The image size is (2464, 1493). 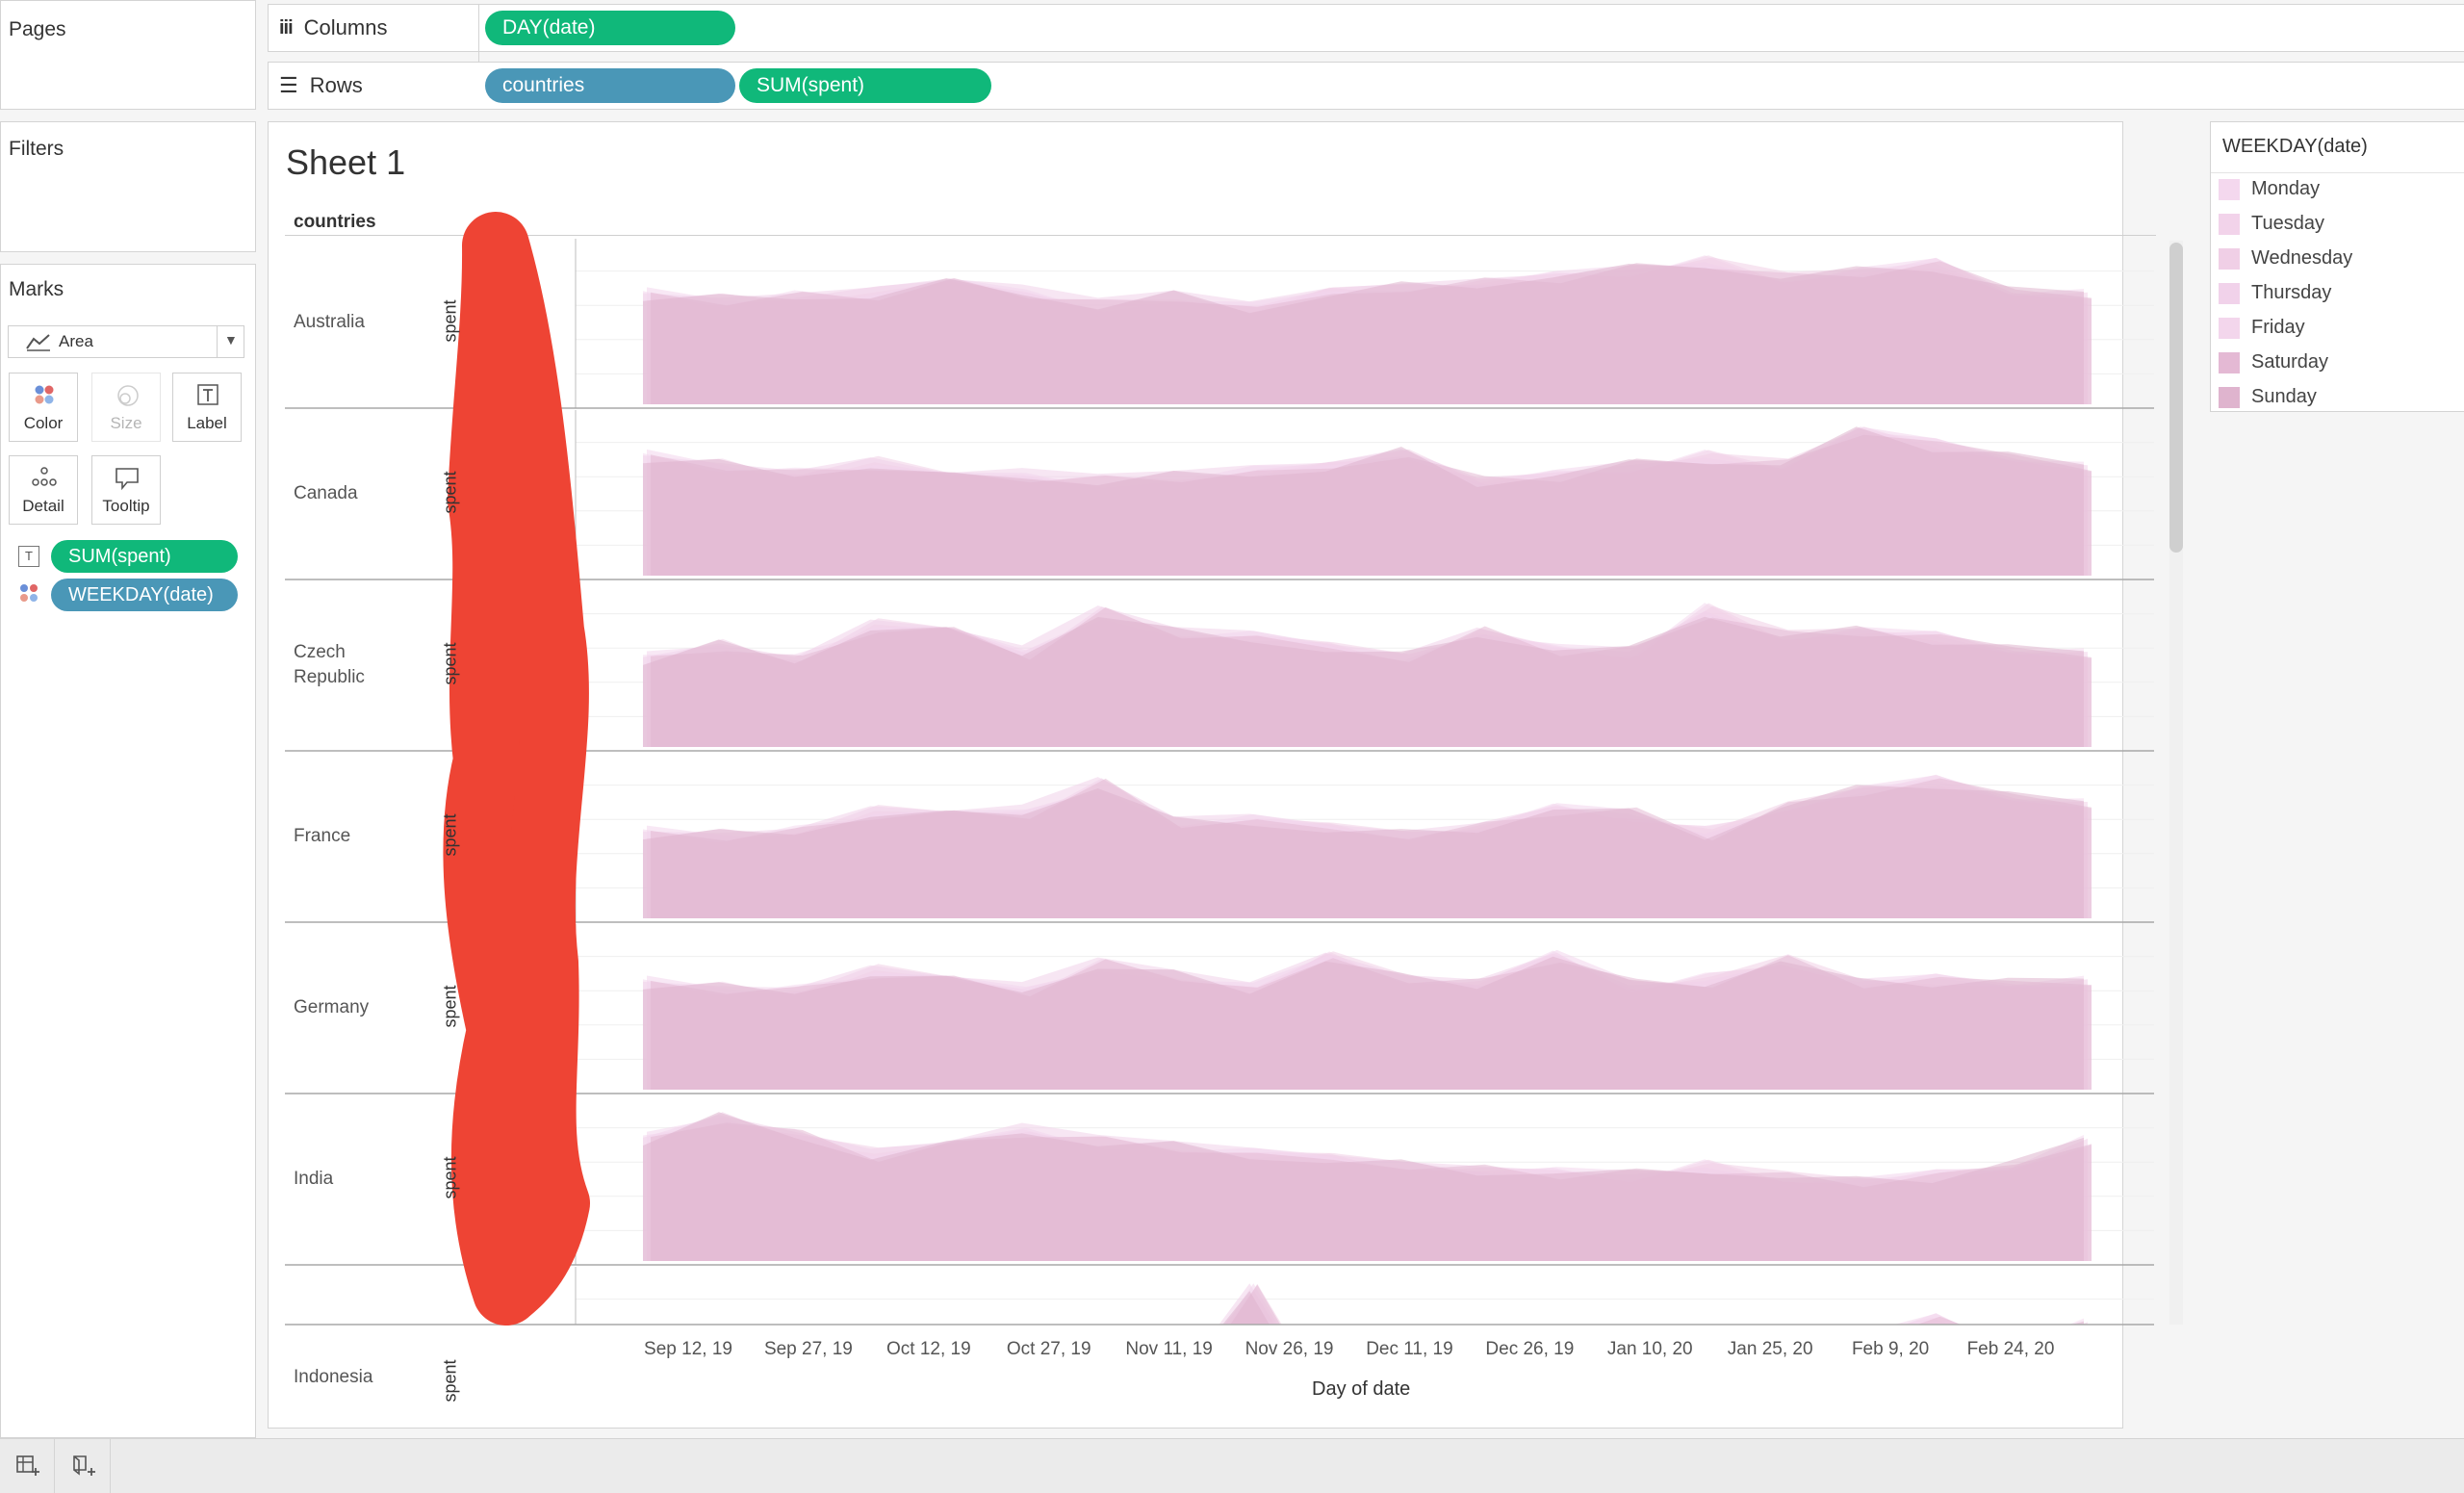 I want to click on new-dashboard-icon, so click(x=84, y=1465).